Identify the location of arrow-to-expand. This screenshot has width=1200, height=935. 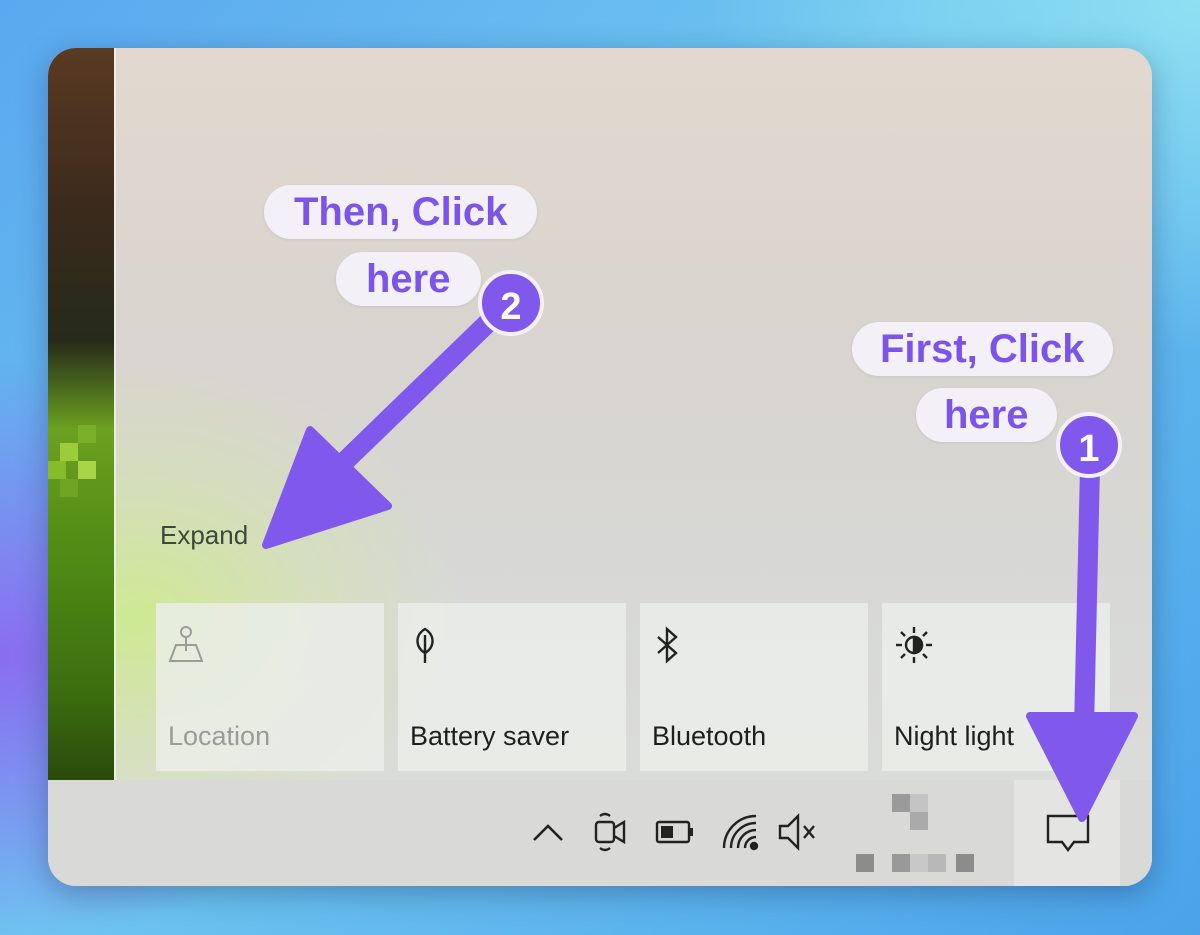
(386, 425).